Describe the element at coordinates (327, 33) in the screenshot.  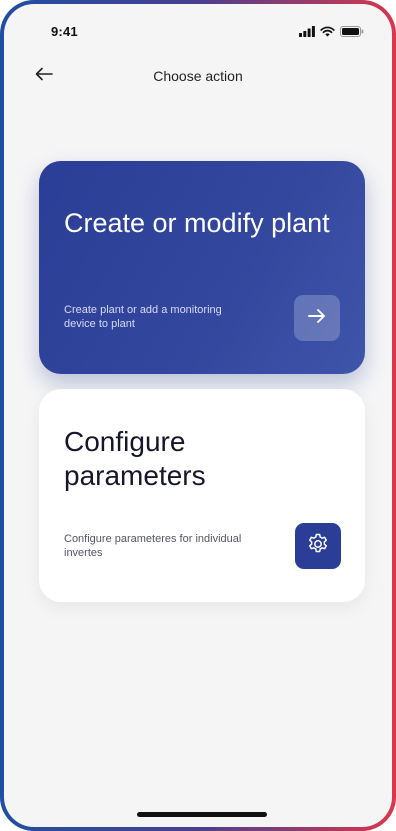
I see `wifi-icon` at that location.